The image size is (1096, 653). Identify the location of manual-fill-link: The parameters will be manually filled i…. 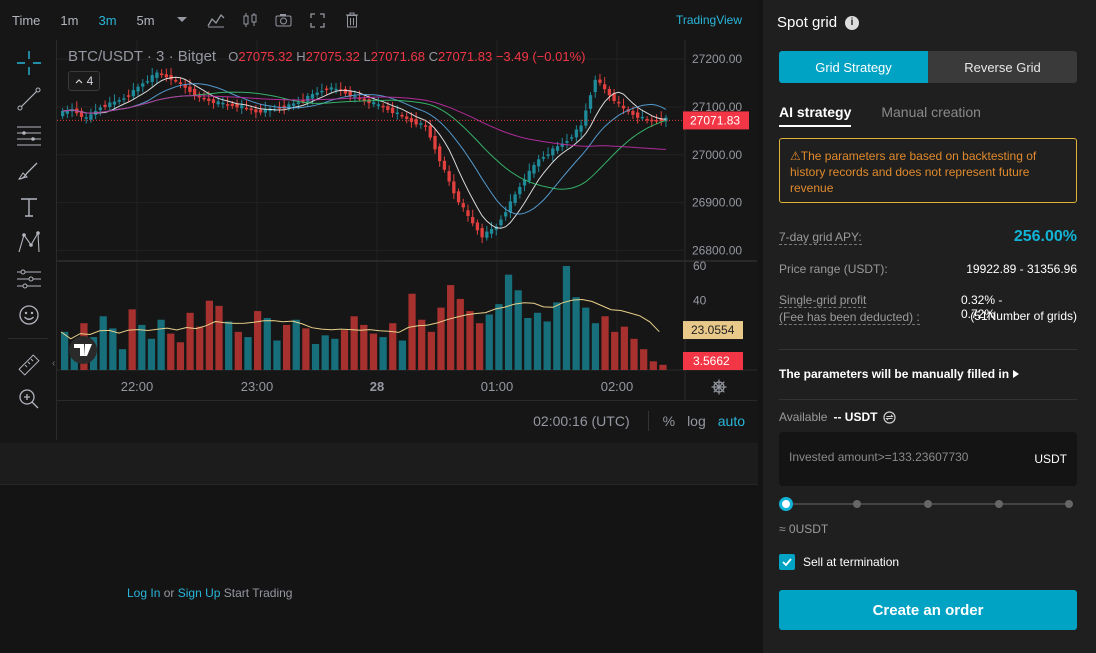
(899, 374).